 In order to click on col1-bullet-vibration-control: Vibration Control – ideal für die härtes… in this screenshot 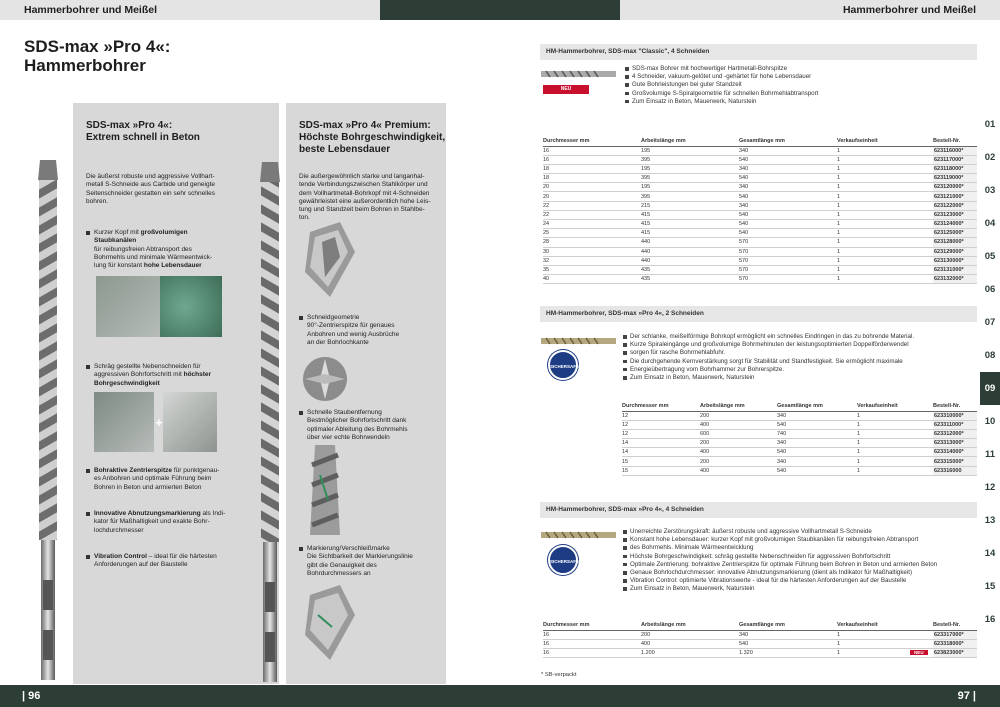, I will do `click(151, 561)`.